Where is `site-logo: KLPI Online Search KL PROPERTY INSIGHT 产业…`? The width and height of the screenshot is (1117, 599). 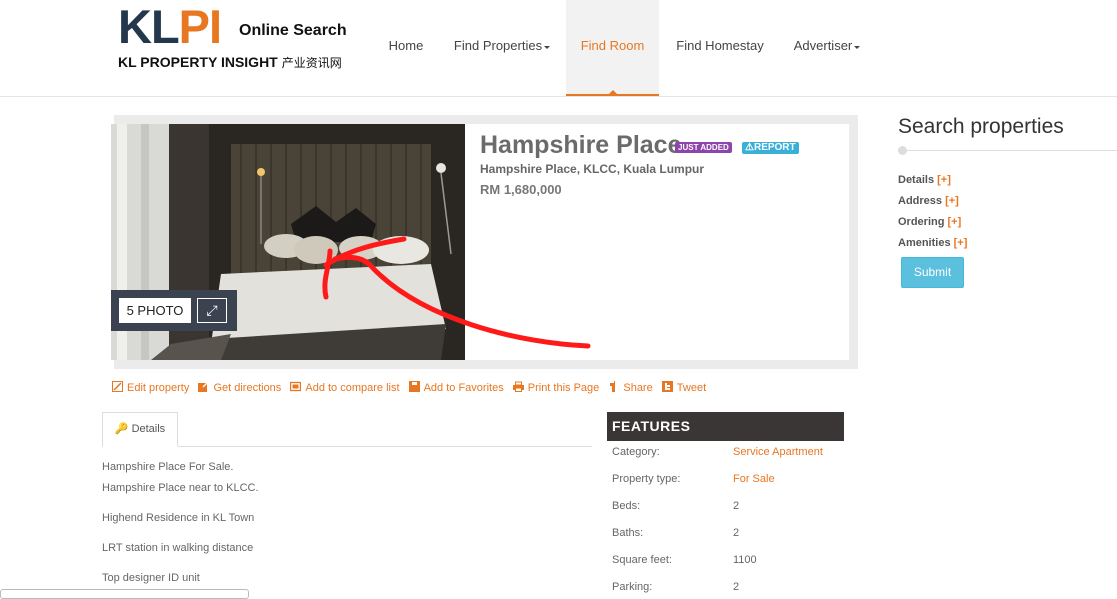
site-logo: KLPI Online Search KL PROPERTY INSIGHT 产业… is located at coordinates (238, 37).